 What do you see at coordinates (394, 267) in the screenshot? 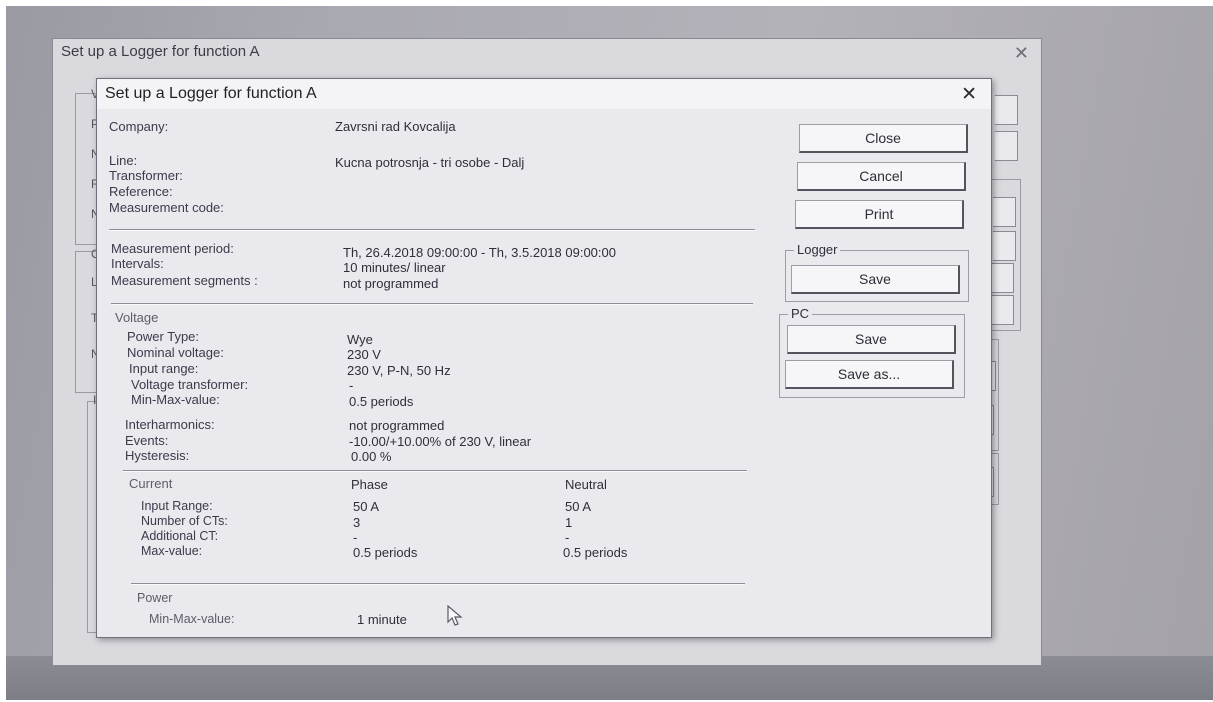
I see `intervals-value: 10 minutes/ linear` at bounding box center [394, 267].